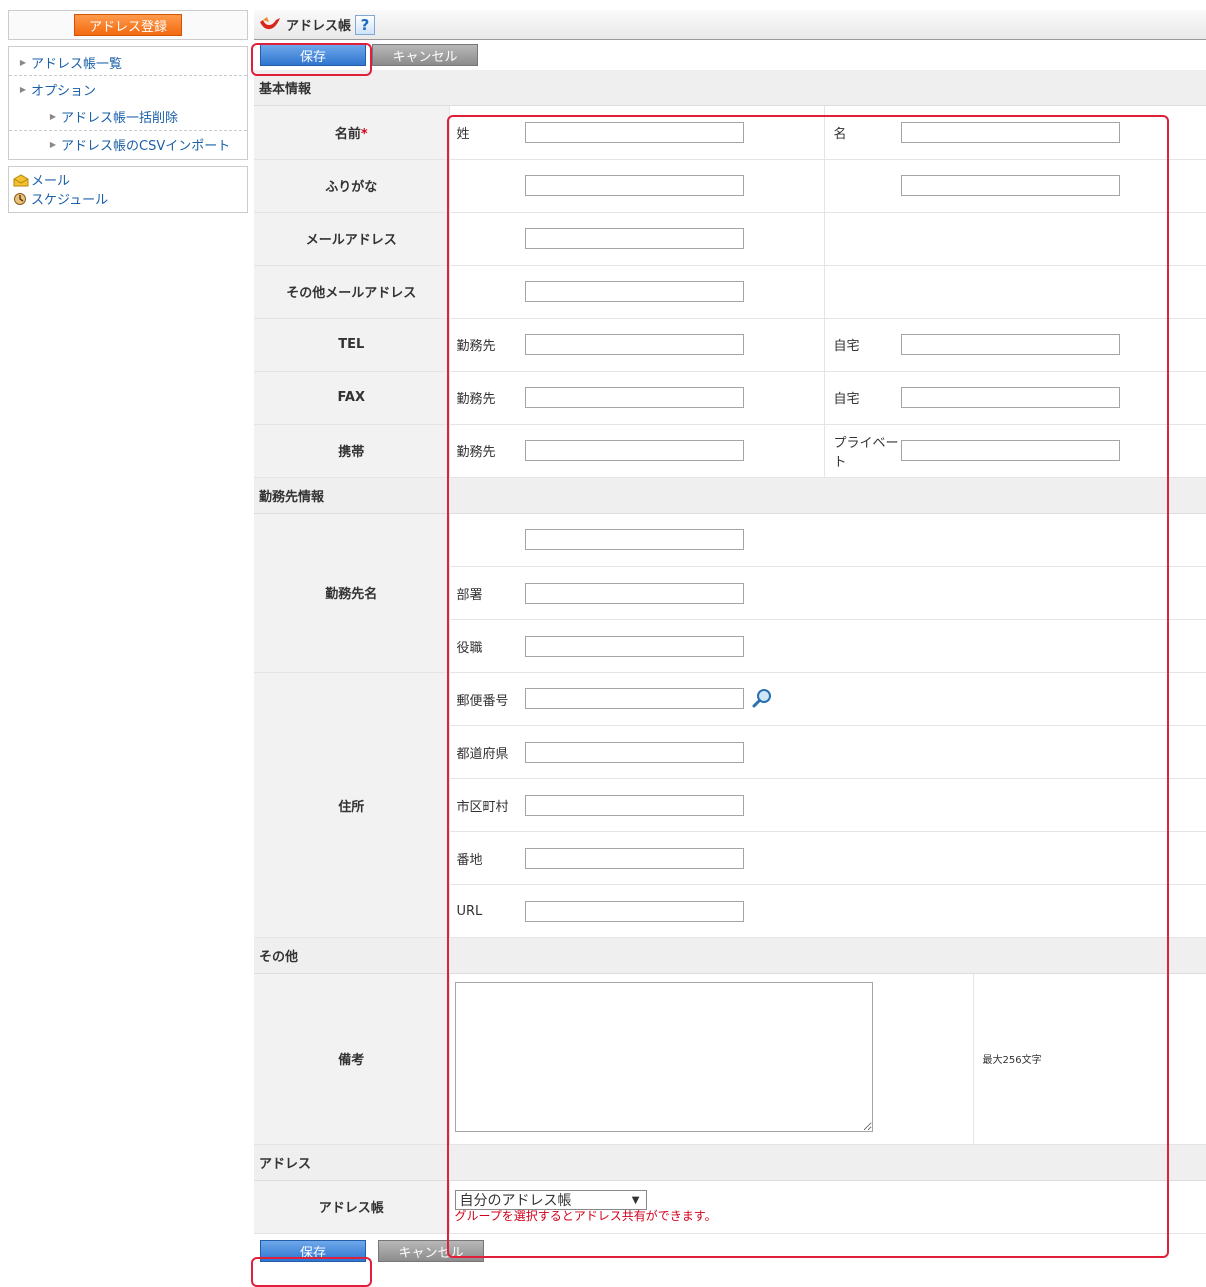 The image size is (1206, 1287). I want to click on search-icon, so click(762, 699).